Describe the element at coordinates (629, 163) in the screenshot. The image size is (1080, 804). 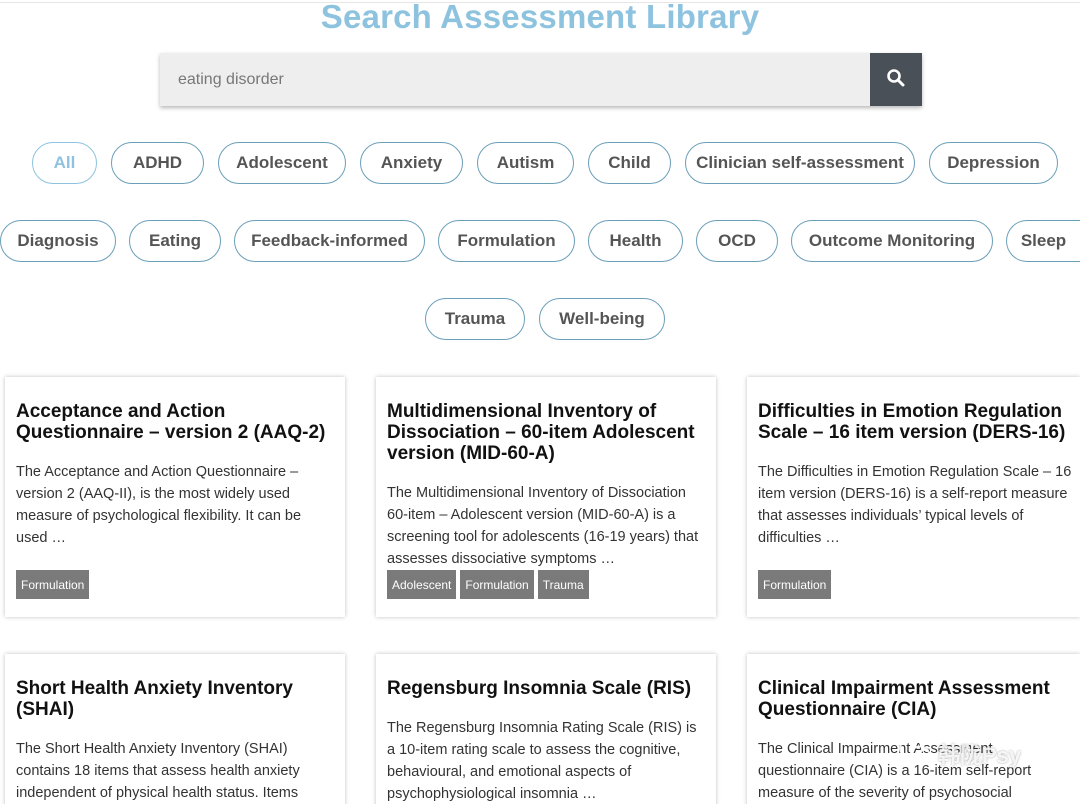
I see `filter-pill-child: Child` at that location.